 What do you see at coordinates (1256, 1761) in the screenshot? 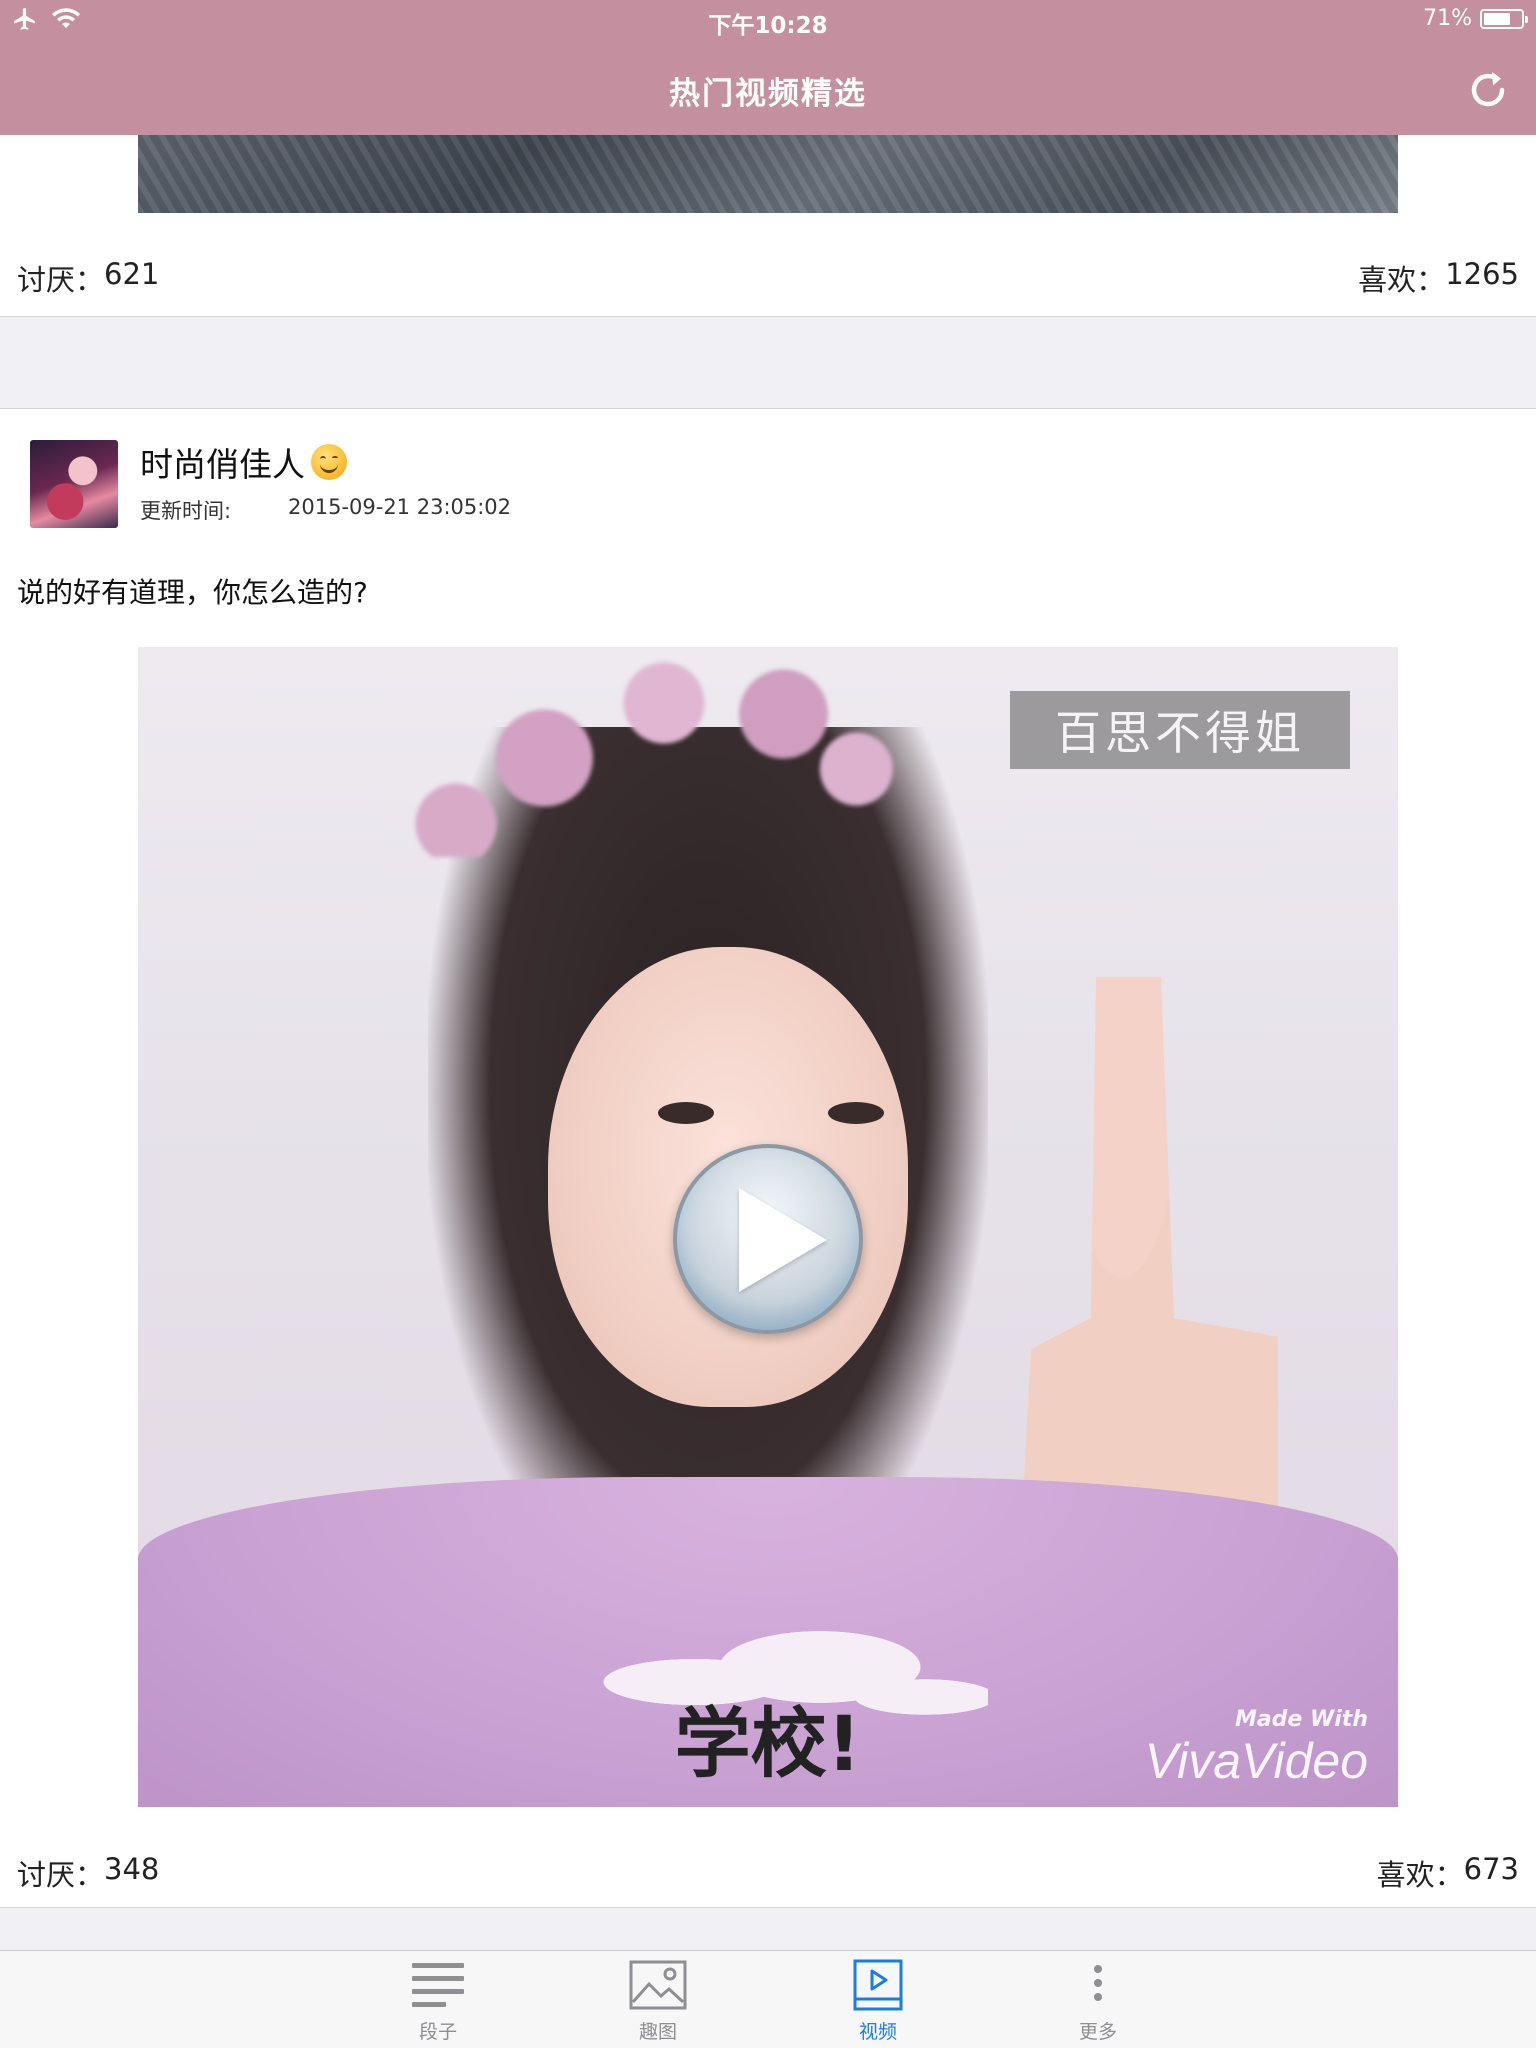
I see `video-brand: VivaVideo` at bounding box center [1256, 1761].